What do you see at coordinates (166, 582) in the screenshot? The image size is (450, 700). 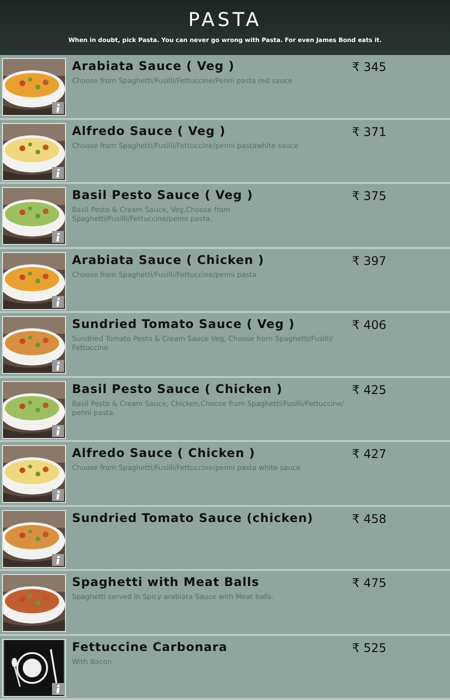 I see `dish-name: Spaghetti with Meat Balls` at bounding box center [166, 582].